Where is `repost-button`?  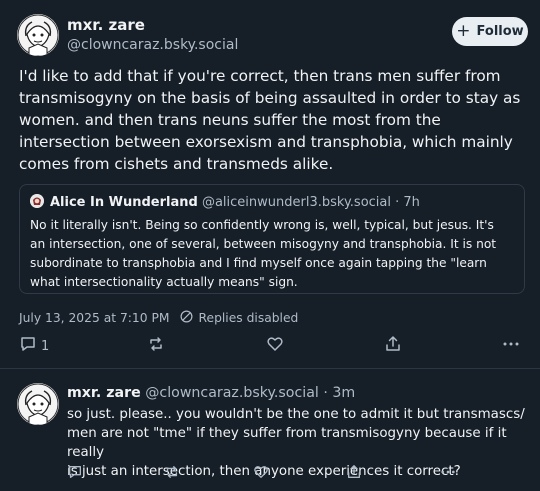 repost-button is located at coordinates (156, 346).